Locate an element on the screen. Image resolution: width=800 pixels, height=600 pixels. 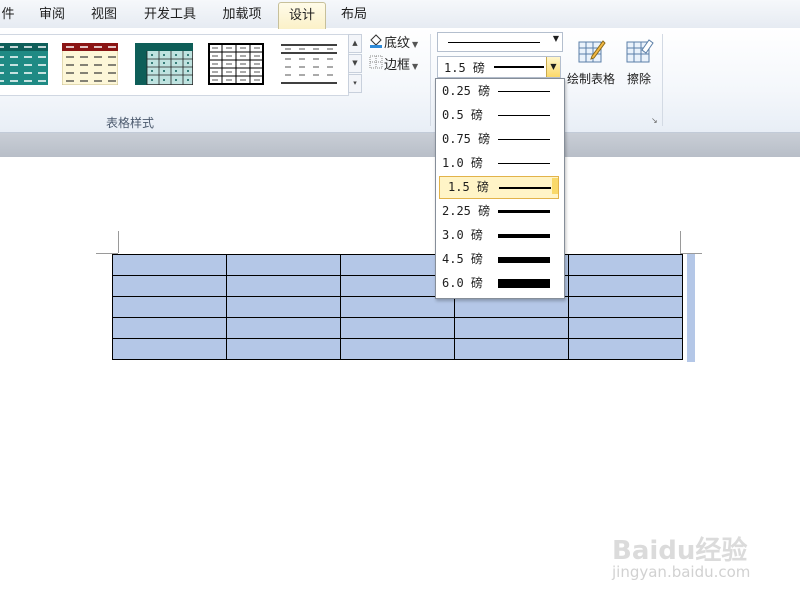
pen-weight-option: 0.25 磅 is located at coordinates (498, 91).